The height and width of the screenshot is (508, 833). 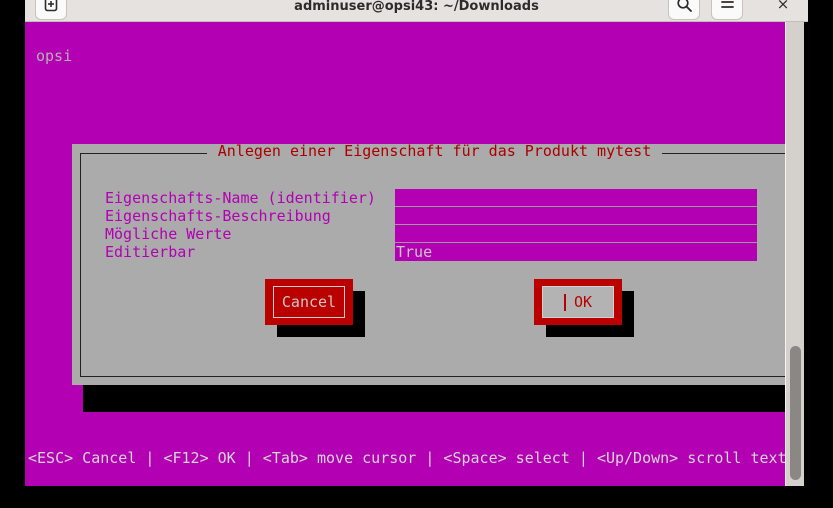 I want to click on scrollbar-thumb, so click(x=795, y=413).